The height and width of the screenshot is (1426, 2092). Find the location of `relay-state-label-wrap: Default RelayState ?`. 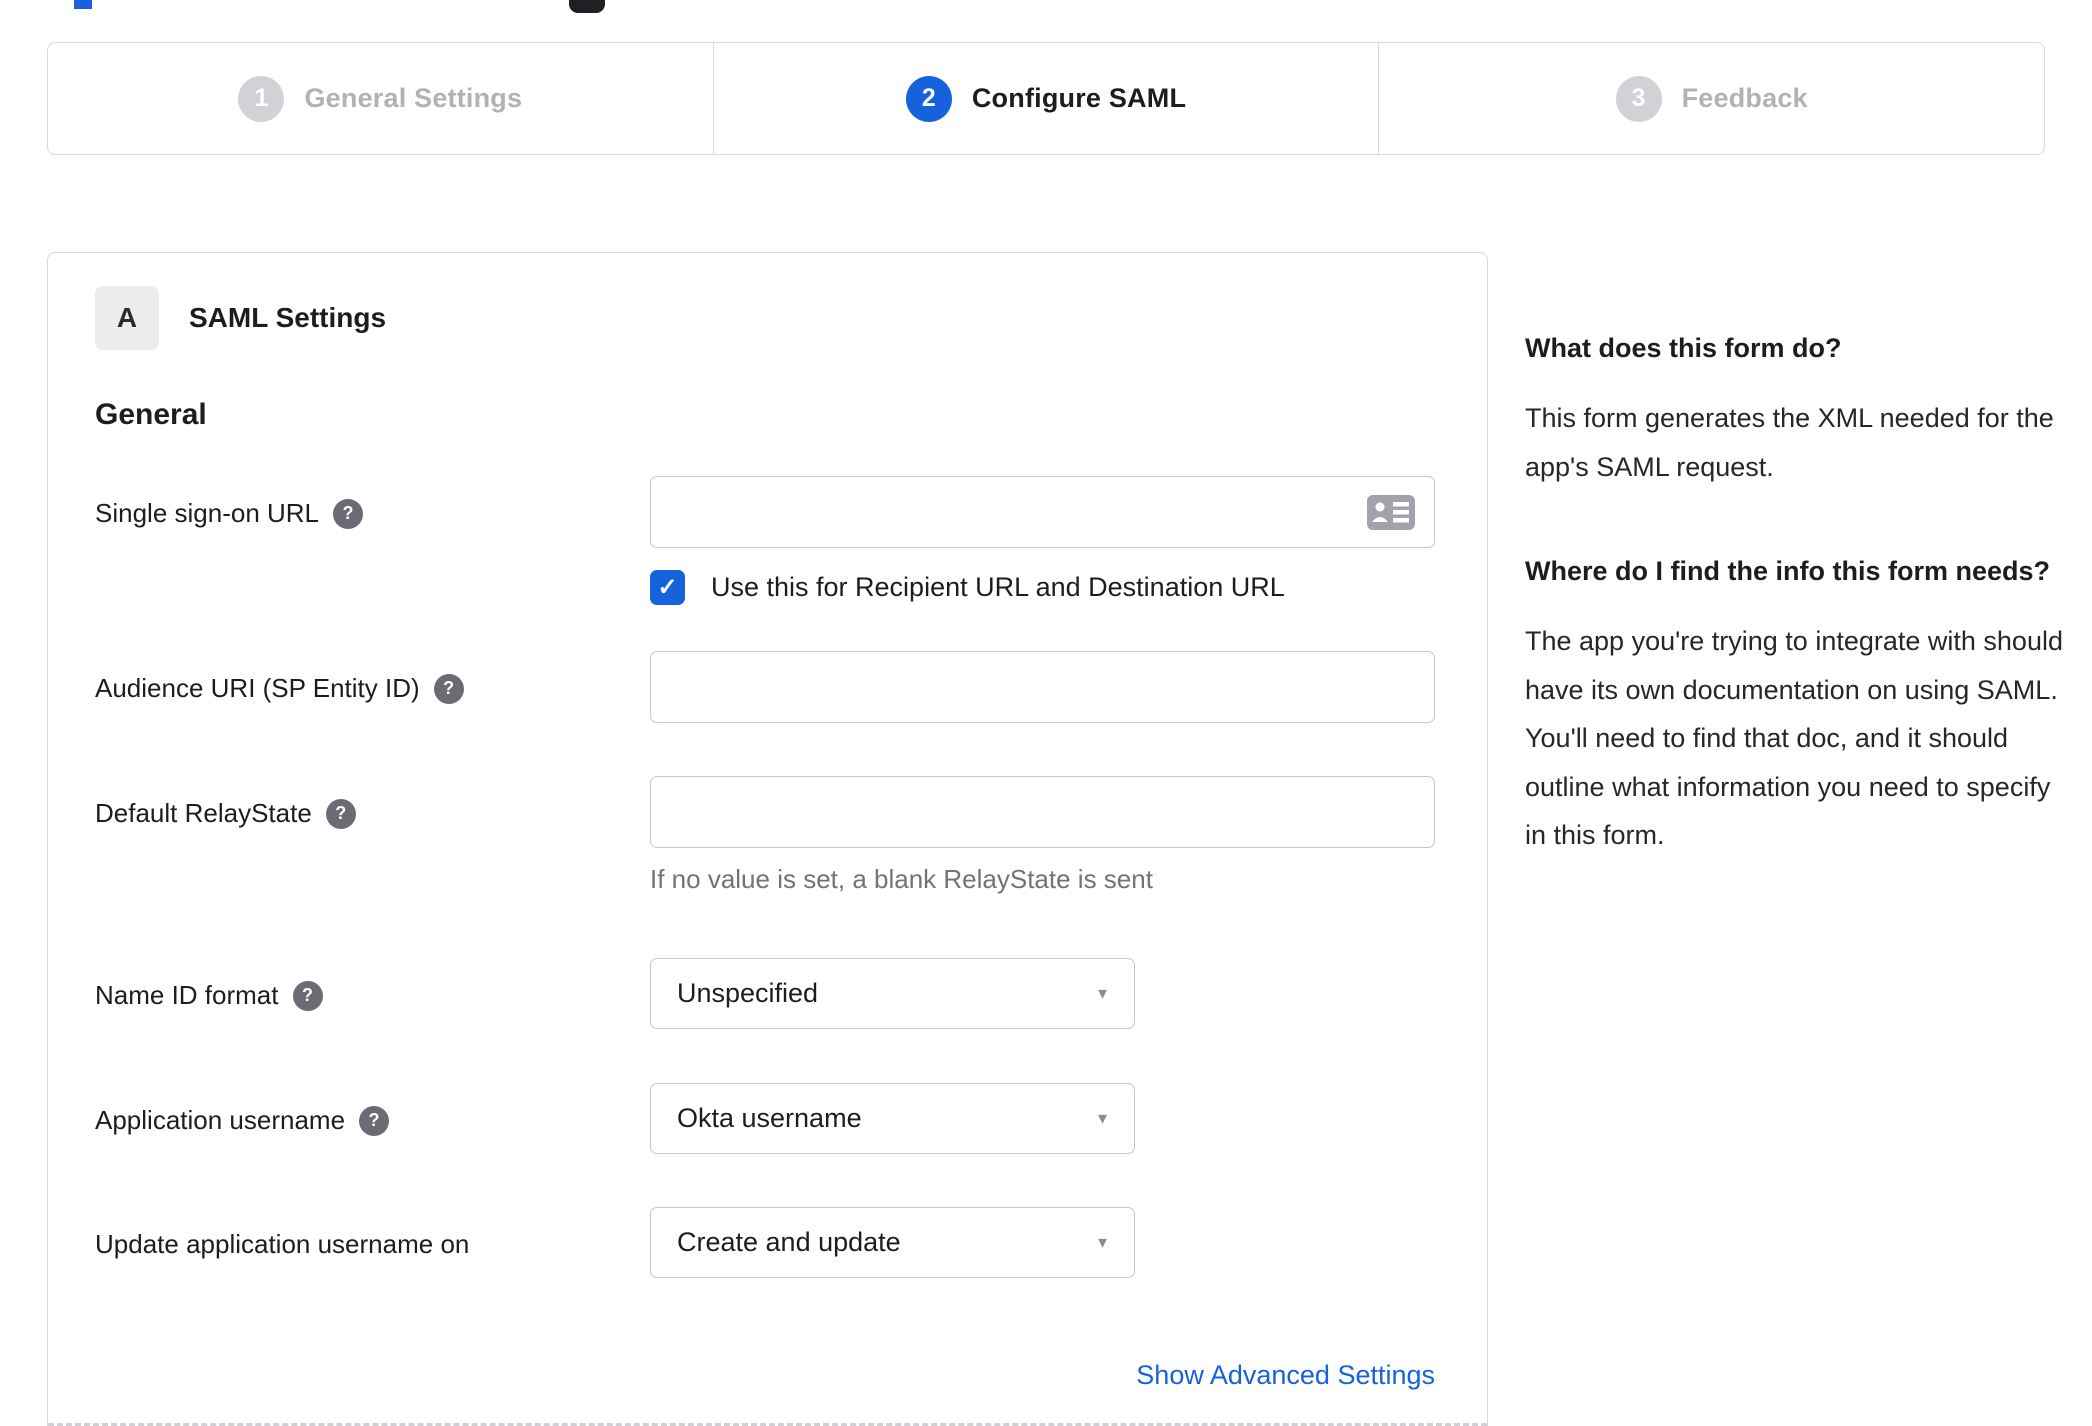

relay-state-label-wrap: Default RelayState ? is located at coordinates (372, 802).